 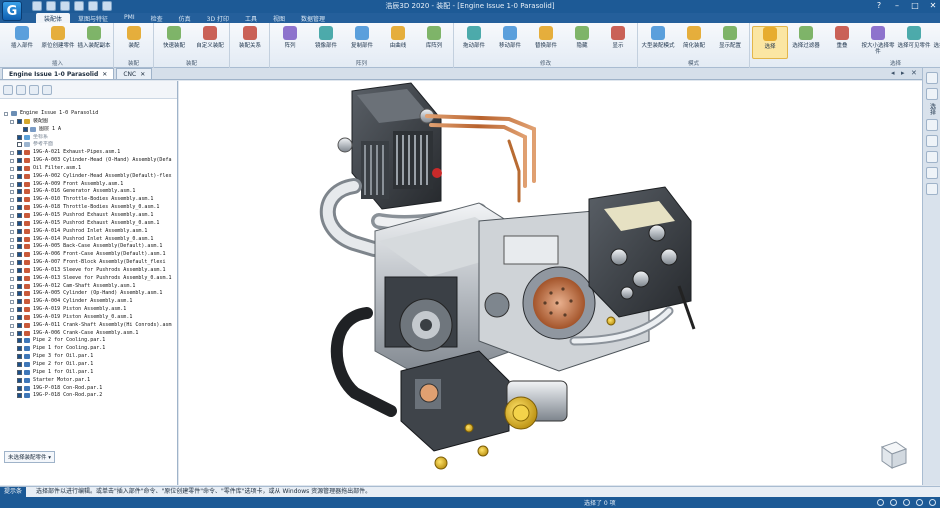 I want to click on app-logo: G, so click(x=12, y=11).